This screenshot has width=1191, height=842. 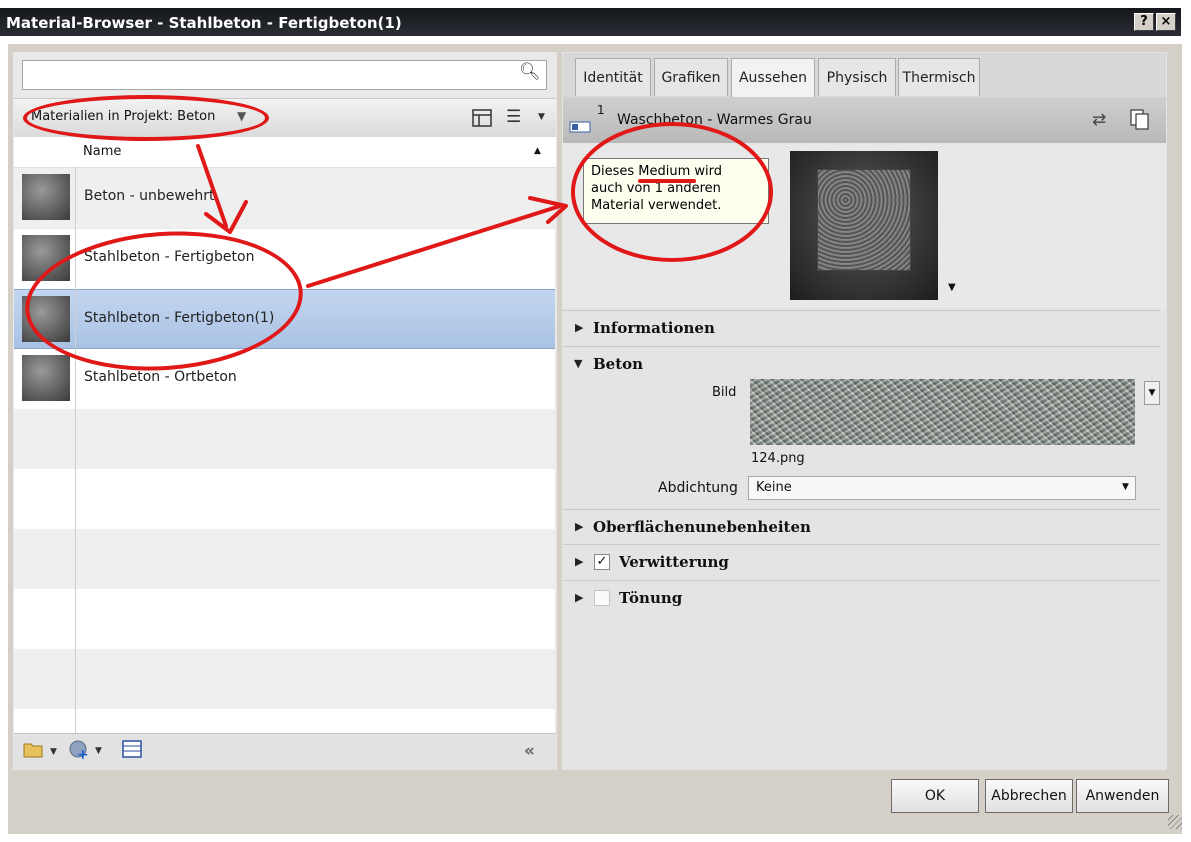 What do you see at coordinates (212, 186) in the screenshot?
I see `annotation-arrow-down` at bounding box center [212, 186].